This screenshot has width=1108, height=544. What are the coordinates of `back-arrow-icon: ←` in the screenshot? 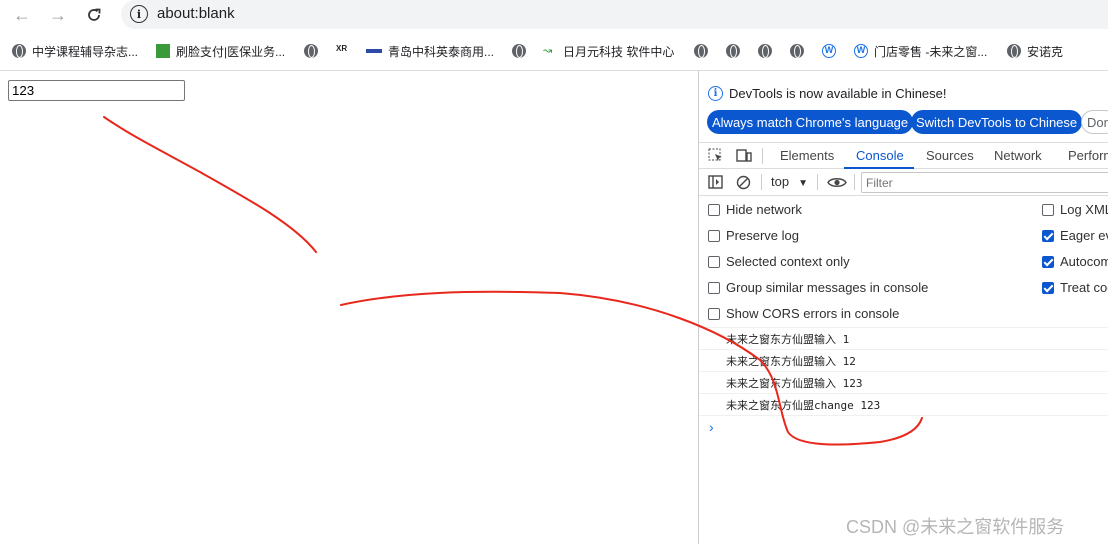 It's located at (22, 15).